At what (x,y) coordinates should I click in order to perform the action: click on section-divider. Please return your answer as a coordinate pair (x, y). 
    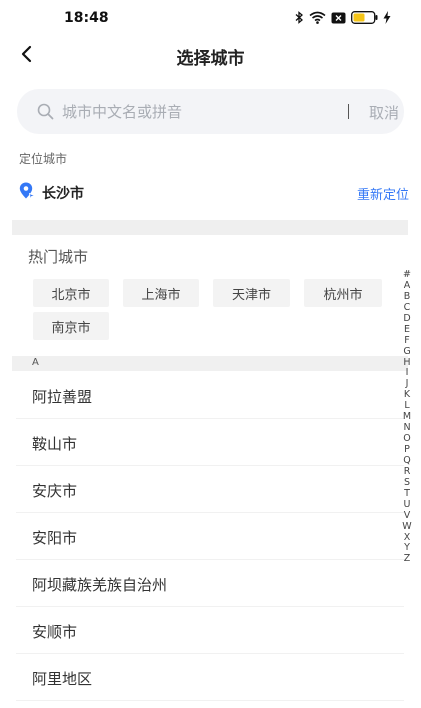
    Looking at the image, I should click on (210, 227).